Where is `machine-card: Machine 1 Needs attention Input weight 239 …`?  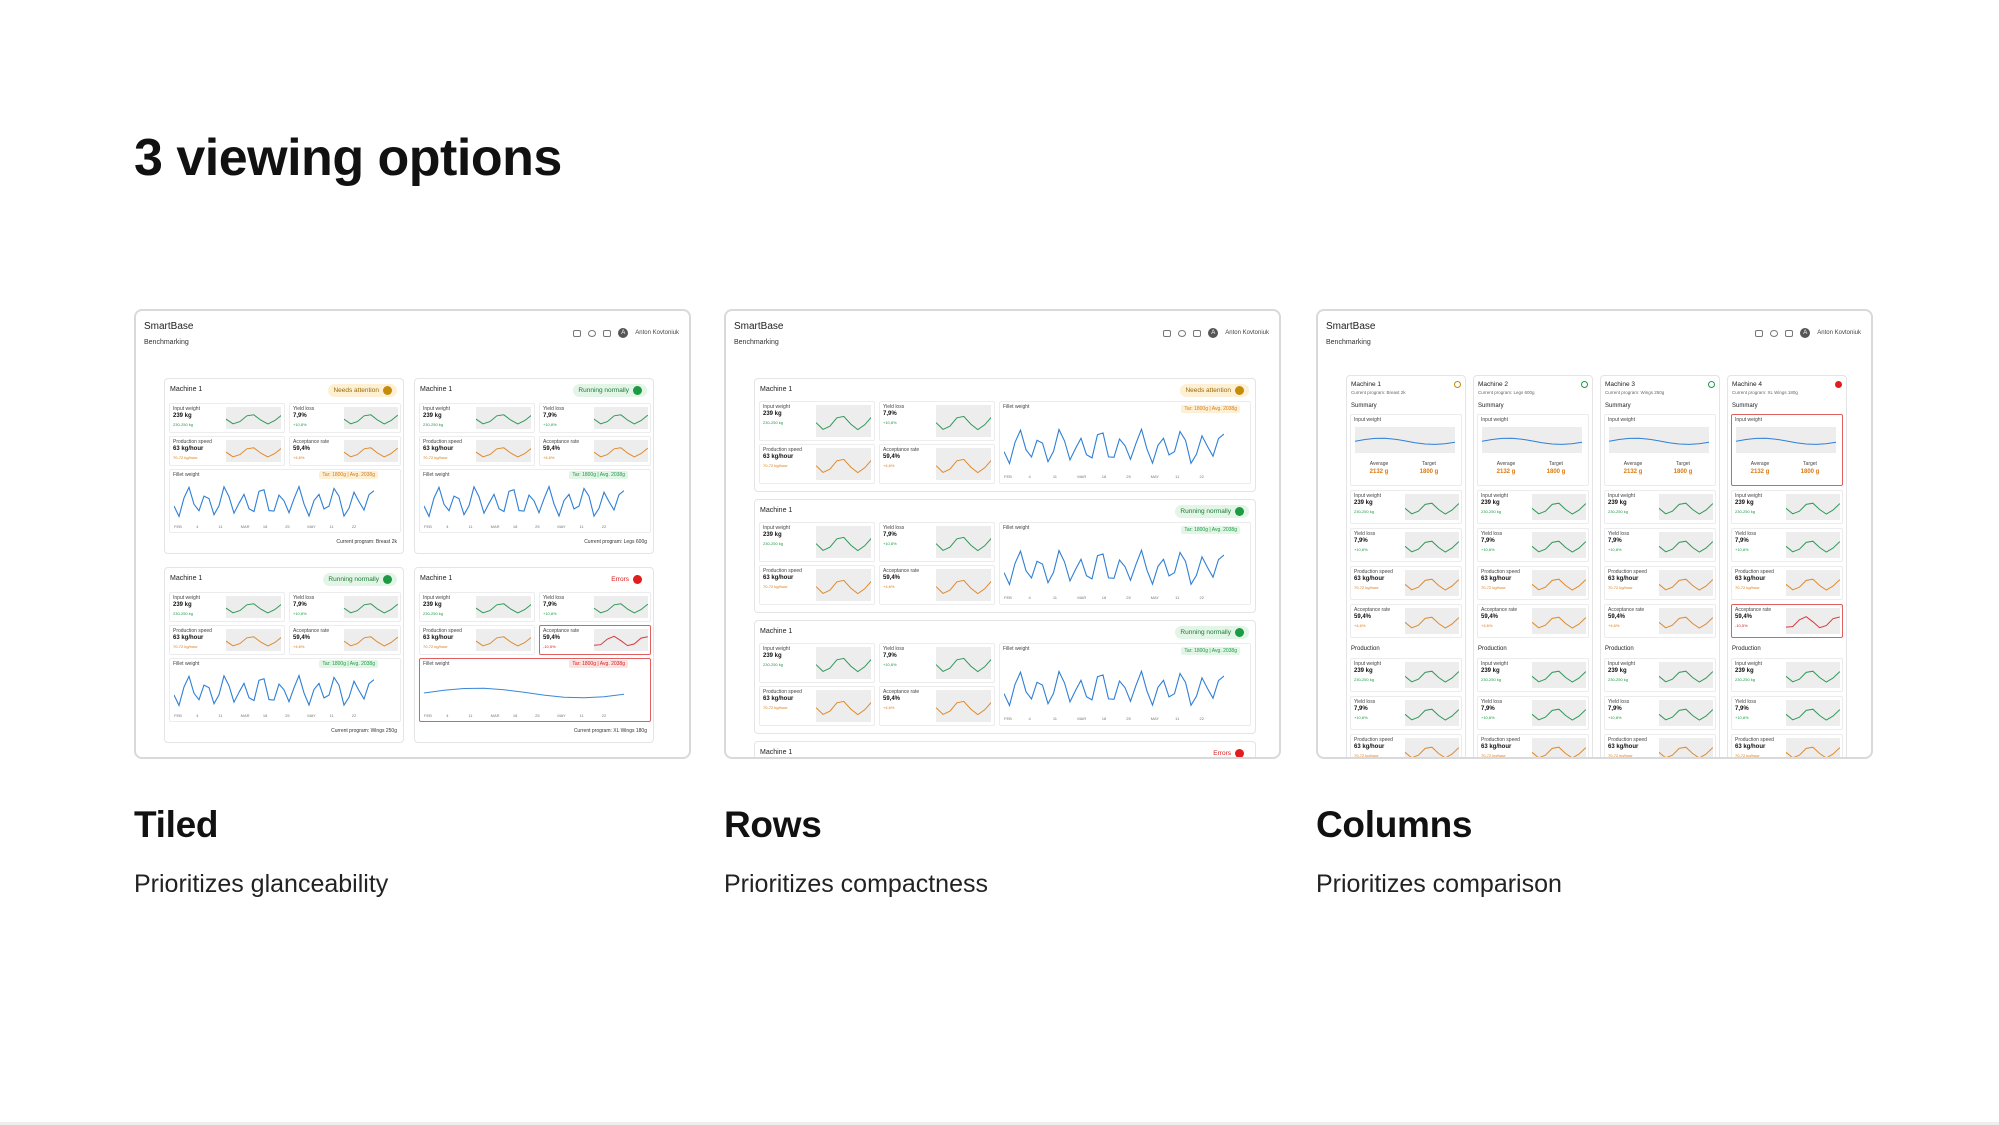 machine-card: Machine 1 Needs attention Input weight 239 … is located at coordinates (284, 466).